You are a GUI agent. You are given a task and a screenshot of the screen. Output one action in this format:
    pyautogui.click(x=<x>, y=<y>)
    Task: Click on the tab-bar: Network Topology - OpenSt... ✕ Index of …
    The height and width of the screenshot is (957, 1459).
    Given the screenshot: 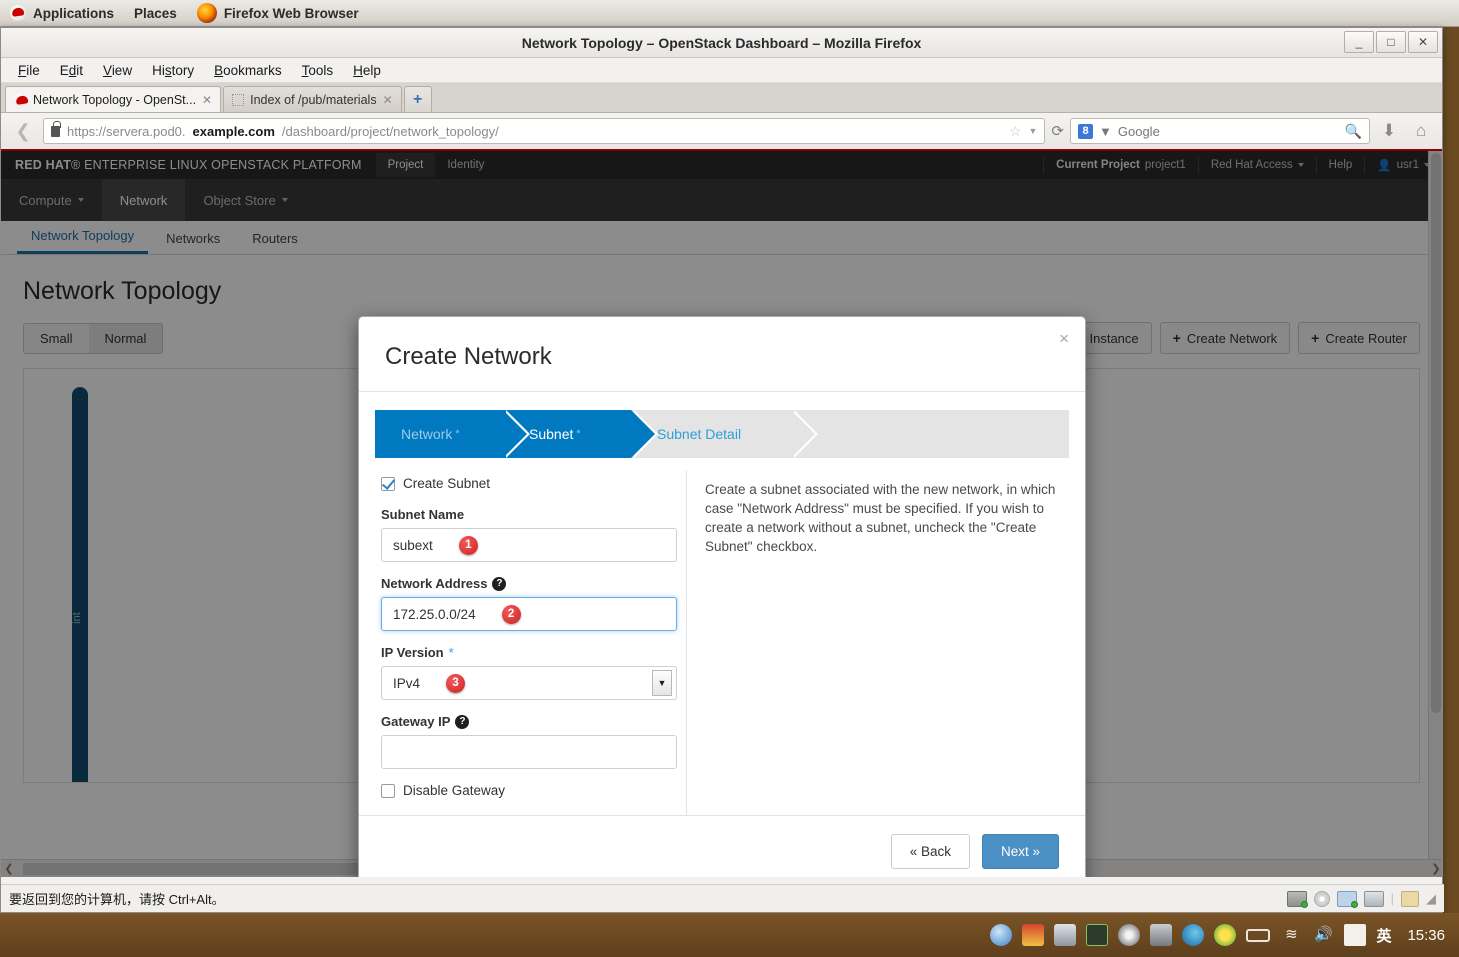 What is the action you would take?
    pyautogui.click(x=721, y=98)
    